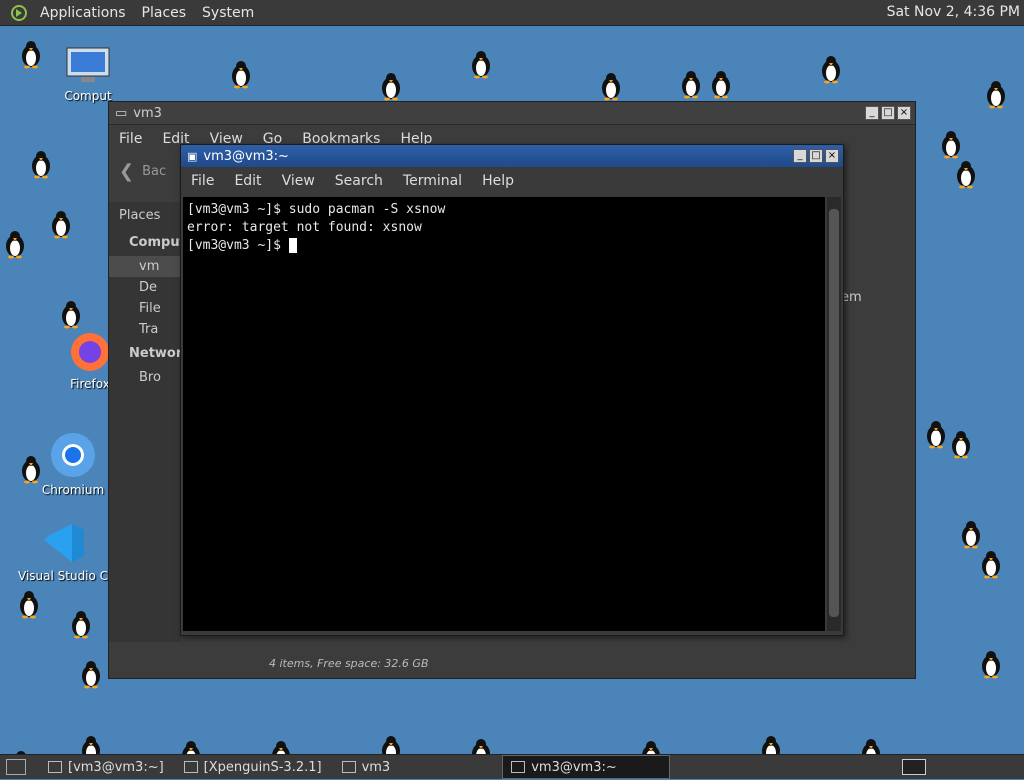  Describe the element at coordinates (145, 329) in the screenshot. I see `sidebar-item-trash: Tra` at that location.